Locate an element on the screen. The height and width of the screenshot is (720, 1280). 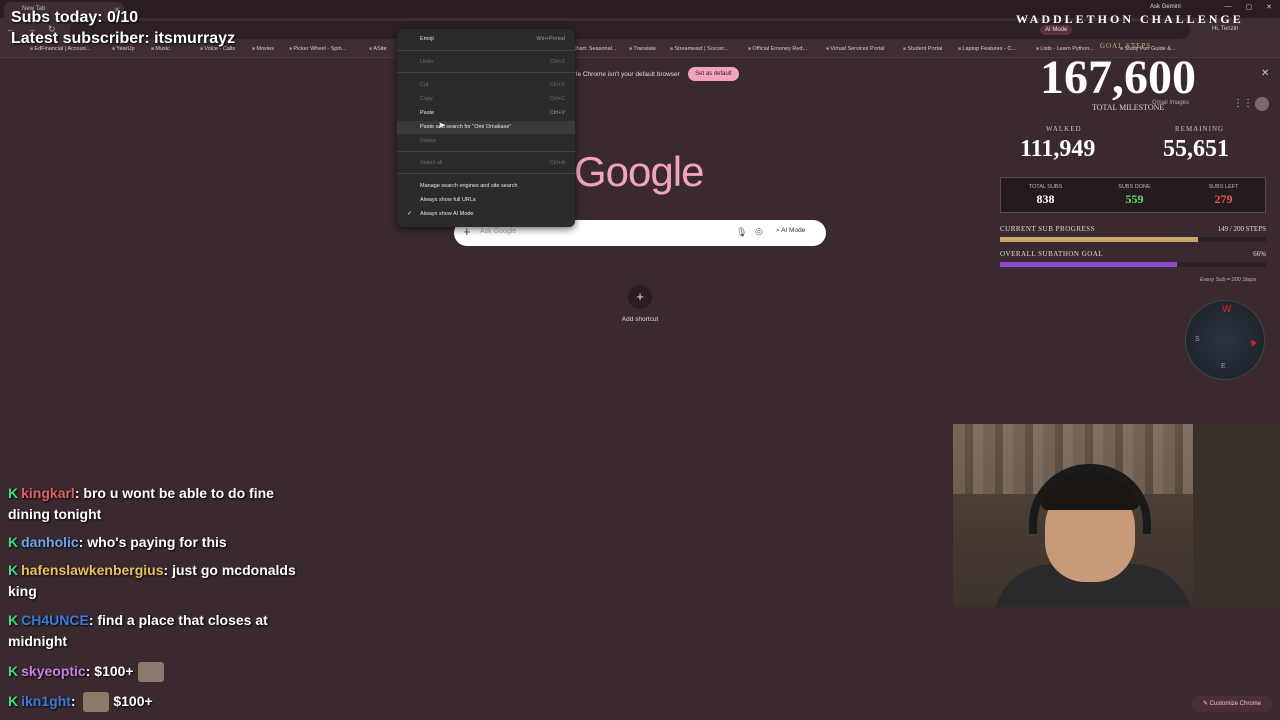
every-sub-note: Every Sub = 200 Steps is located at coordinates (1228, 280).